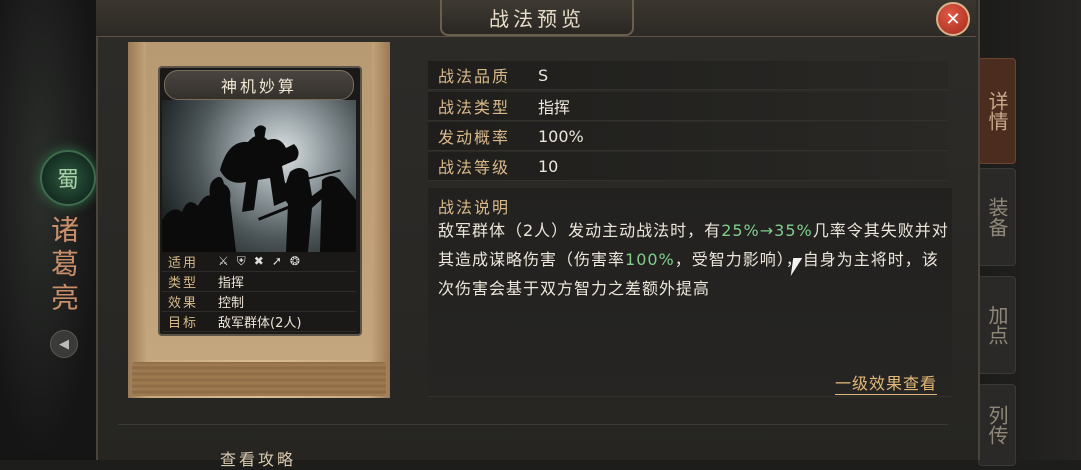 This screenshot has width=1081, height=470. I want to click on divider, so click(533, 424).